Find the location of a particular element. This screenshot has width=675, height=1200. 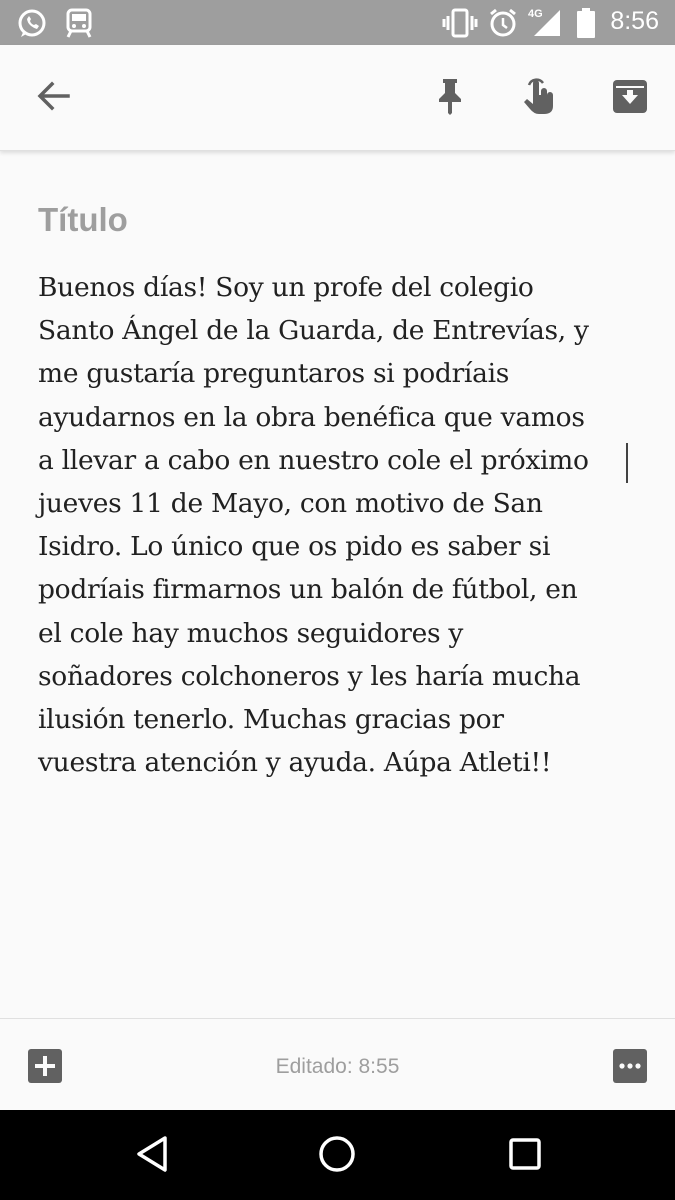

signal-icon is located at coordinates (547, 25).